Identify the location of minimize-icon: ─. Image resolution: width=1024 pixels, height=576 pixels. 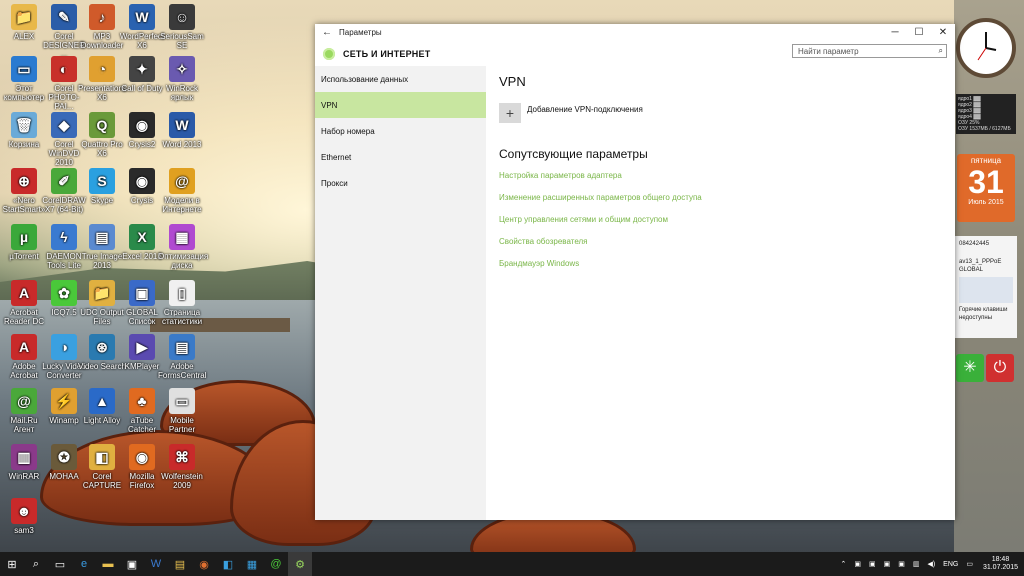
(895, 32).